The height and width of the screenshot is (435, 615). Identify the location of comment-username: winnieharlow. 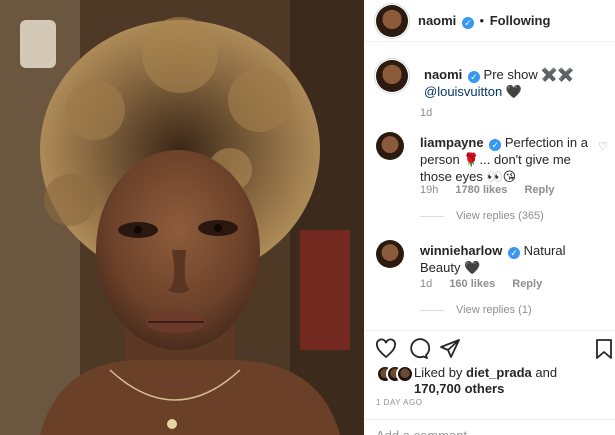
(461, 250).